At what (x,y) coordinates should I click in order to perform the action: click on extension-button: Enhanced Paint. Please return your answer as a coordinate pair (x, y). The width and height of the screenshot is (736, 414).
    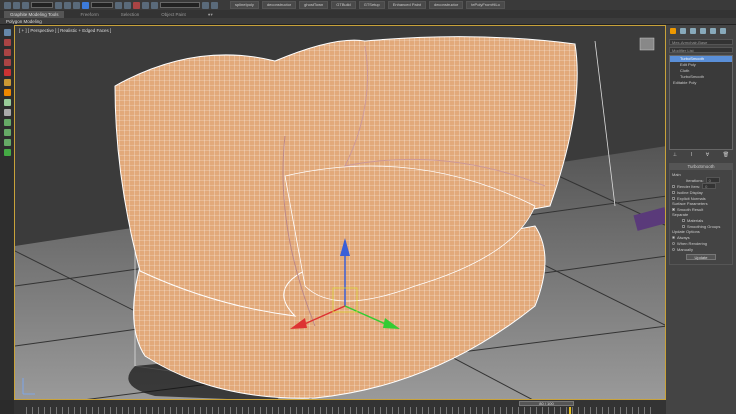
    Looking at the image, I should click on (406, 5).